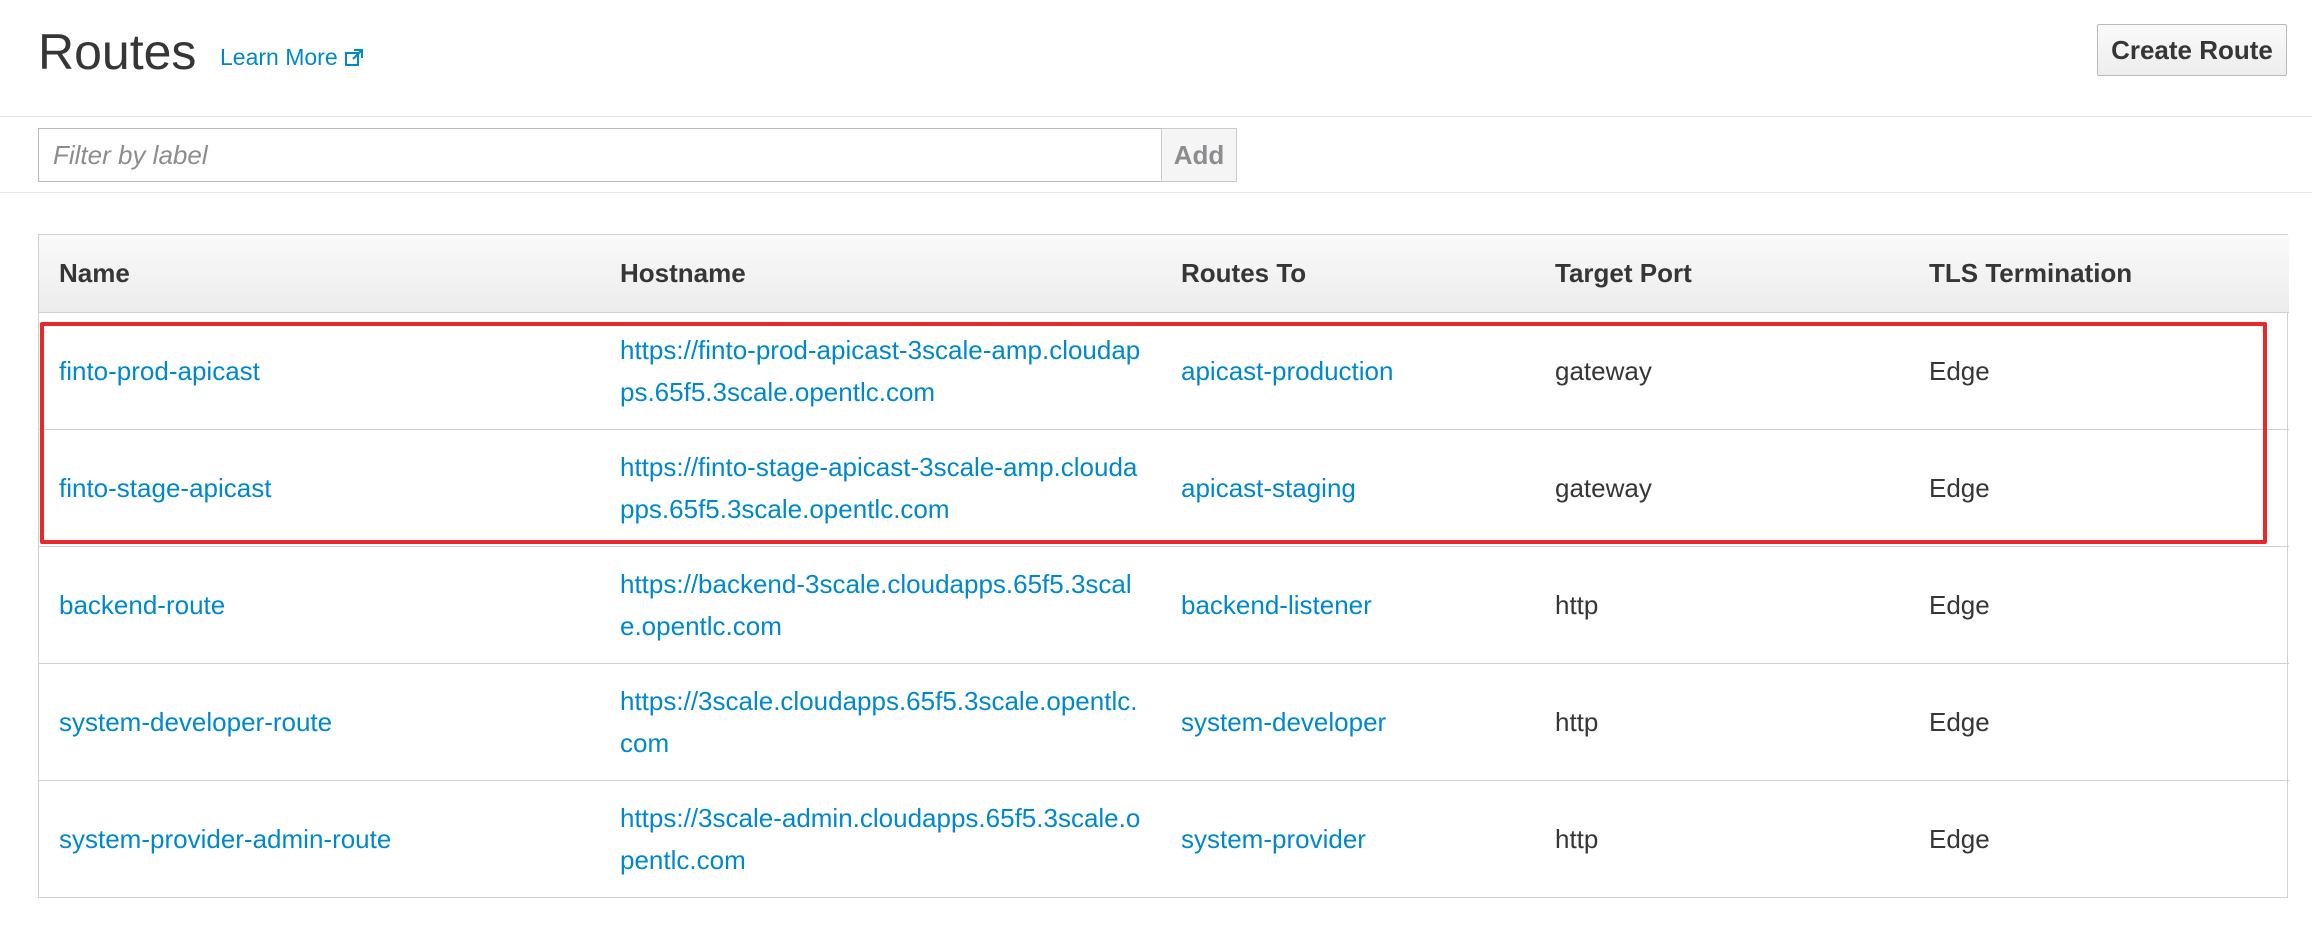 The width and height of the screenshot is (2312, 928). What do you see at coordinates (1156, 58) in the screenshot?
I see `page-header: Routes Learn More Create Route` at bounding box center [1156, 58].